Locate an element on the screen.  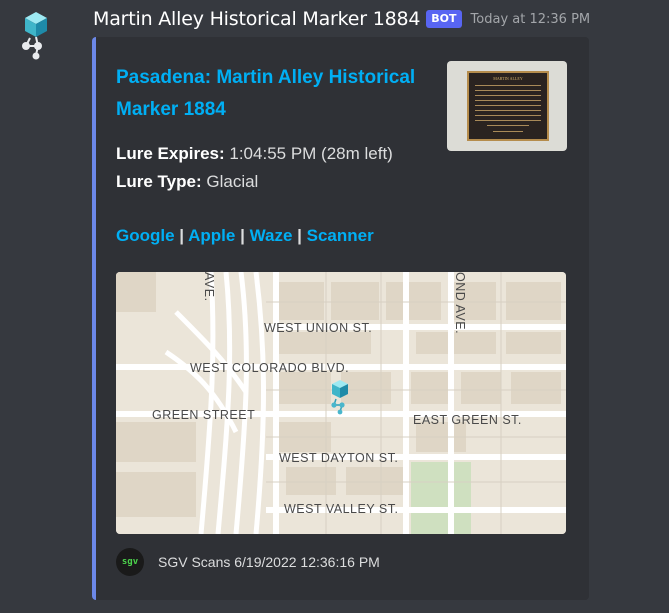
plaque-title: MARTIN ALLEY is located at coordinates (508, 78).